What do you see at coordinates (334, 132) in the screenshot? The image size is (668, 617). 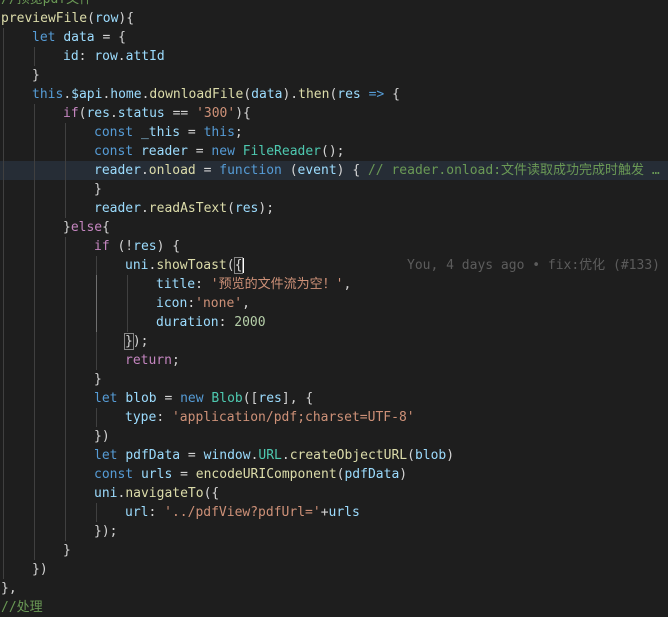 I see `code-line: const _this = this;` at bounding box center [334, 132].